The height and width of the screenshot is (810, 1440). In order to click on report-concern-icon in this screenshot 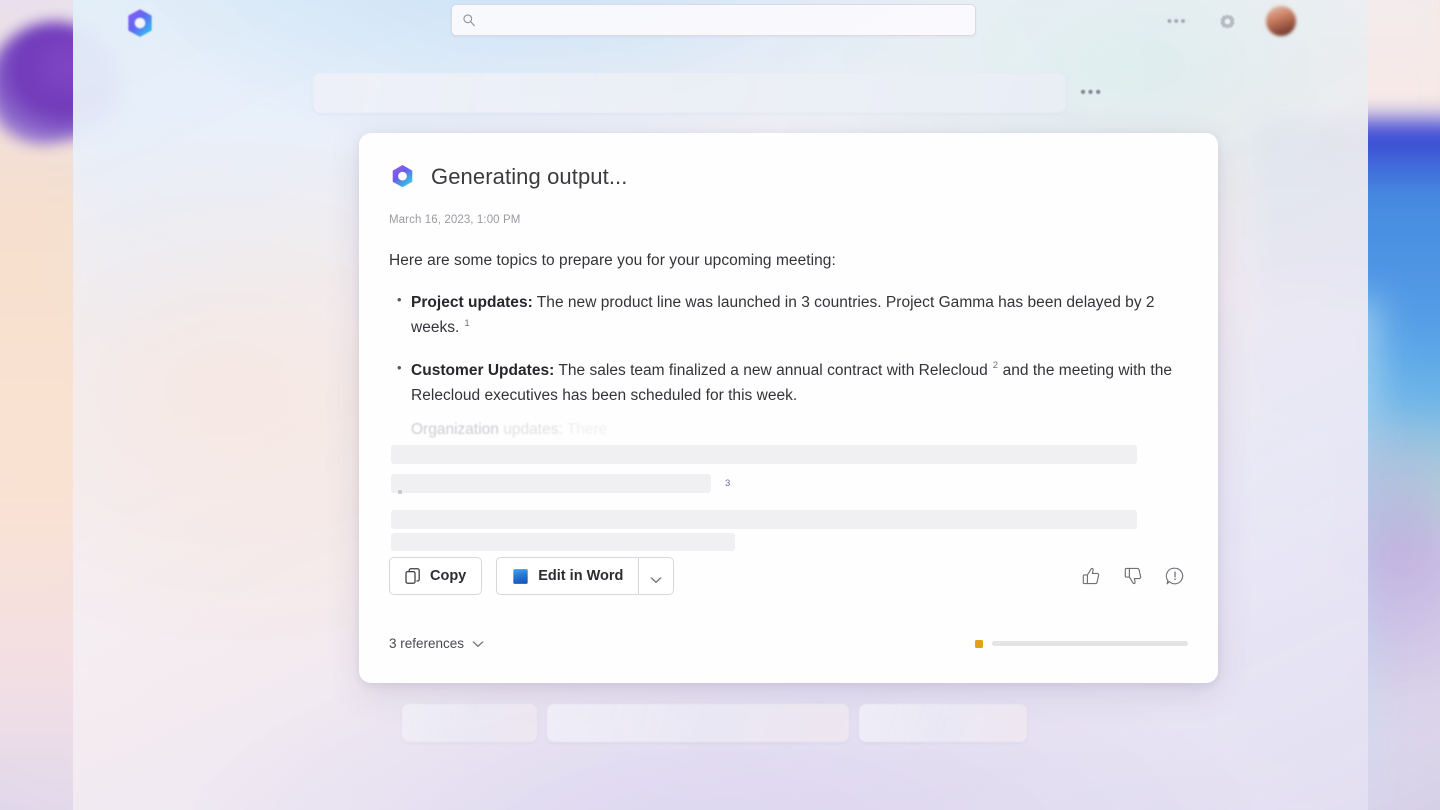, I will do `click(1175, 576)`.